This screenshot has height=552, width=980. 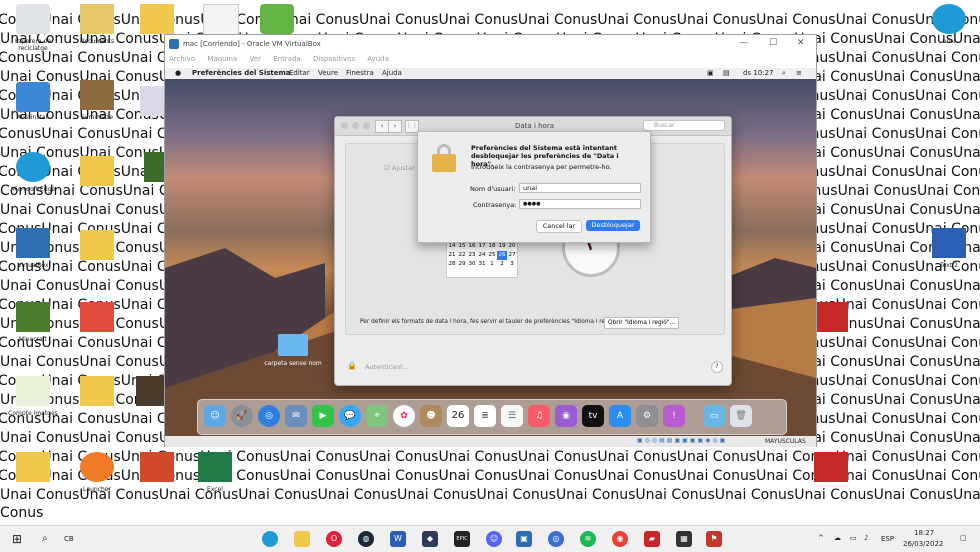 I want to click on trash-icon: 🗑, so click(x=741, y=416).